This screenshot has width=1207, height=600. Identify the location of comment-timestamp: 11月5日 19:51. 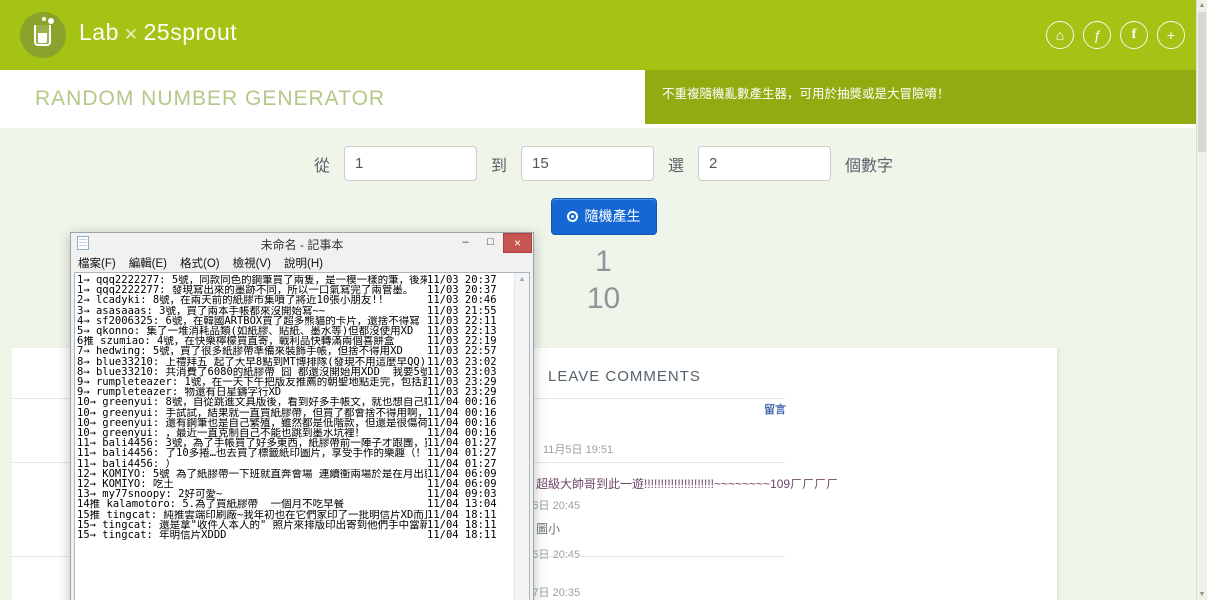
(578, 450).